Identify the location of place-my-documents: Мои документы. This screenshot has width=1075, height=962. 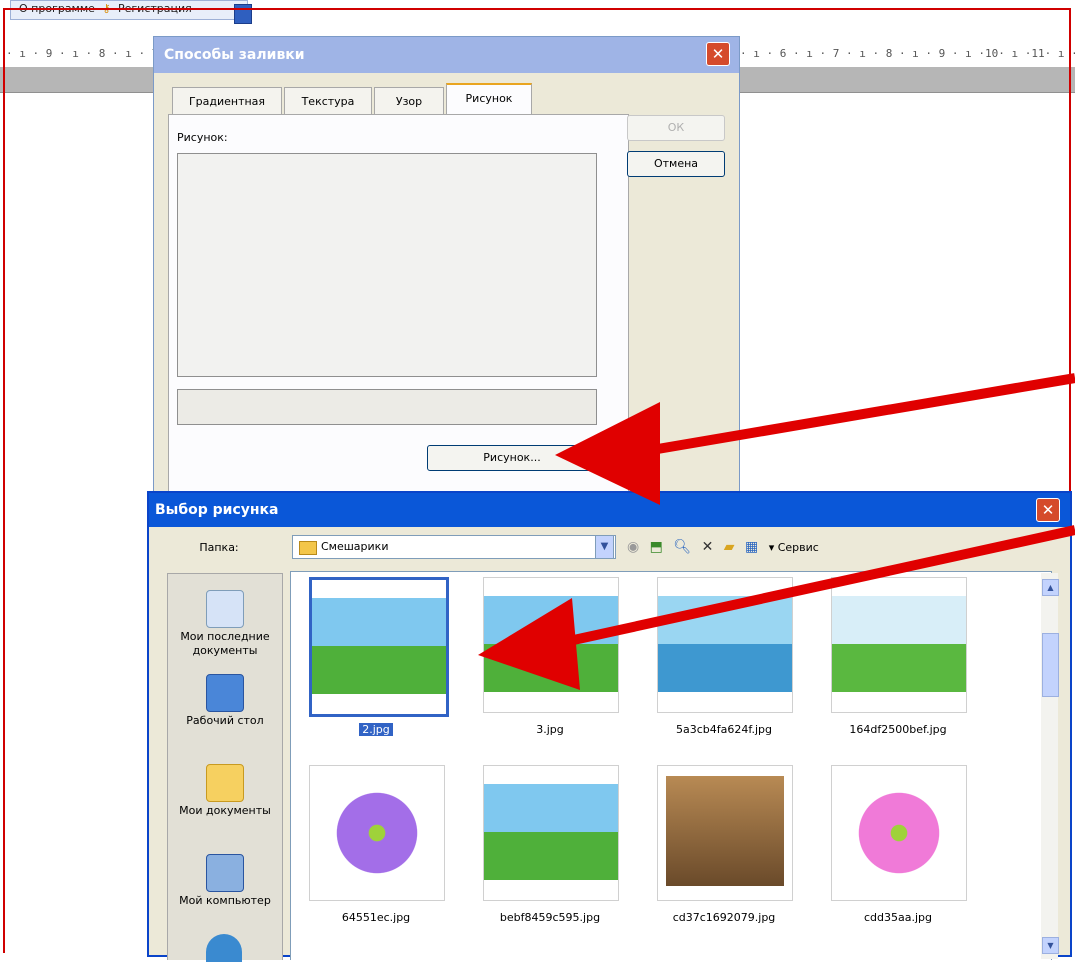
(225, 791).